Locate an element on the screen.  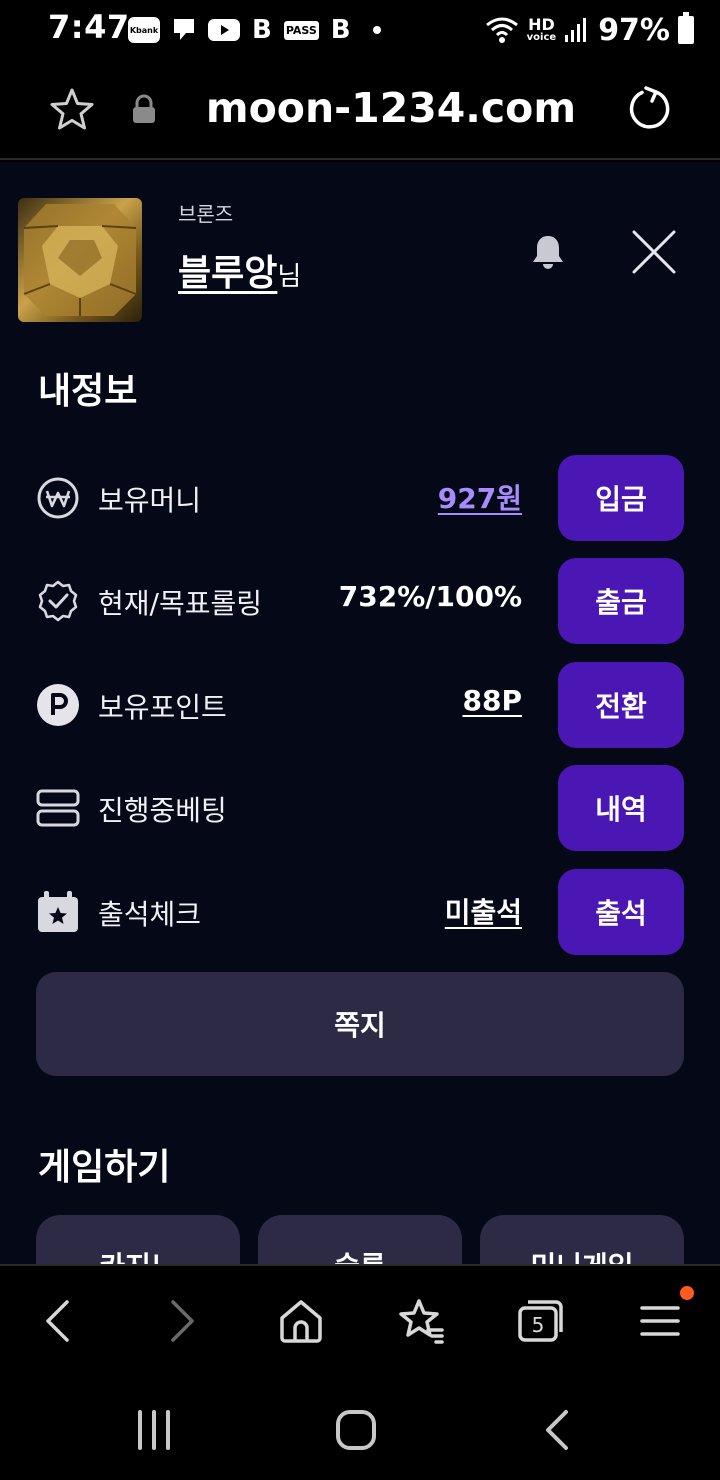
deposit-button: 입금 is located at coordinates (621, 498).